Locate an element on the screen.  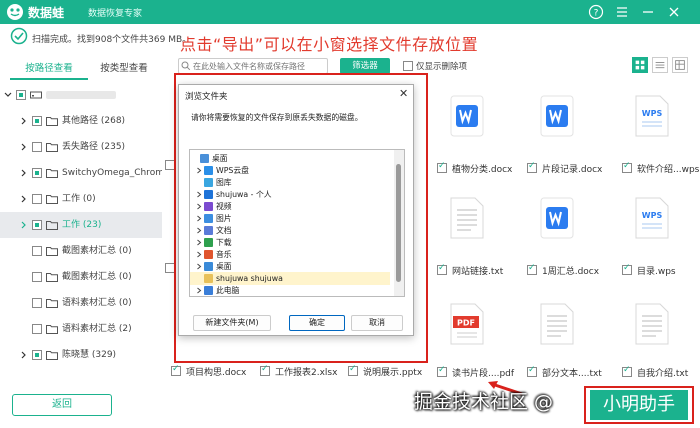
svg-text: WPS is located at coordinates (652, 113).